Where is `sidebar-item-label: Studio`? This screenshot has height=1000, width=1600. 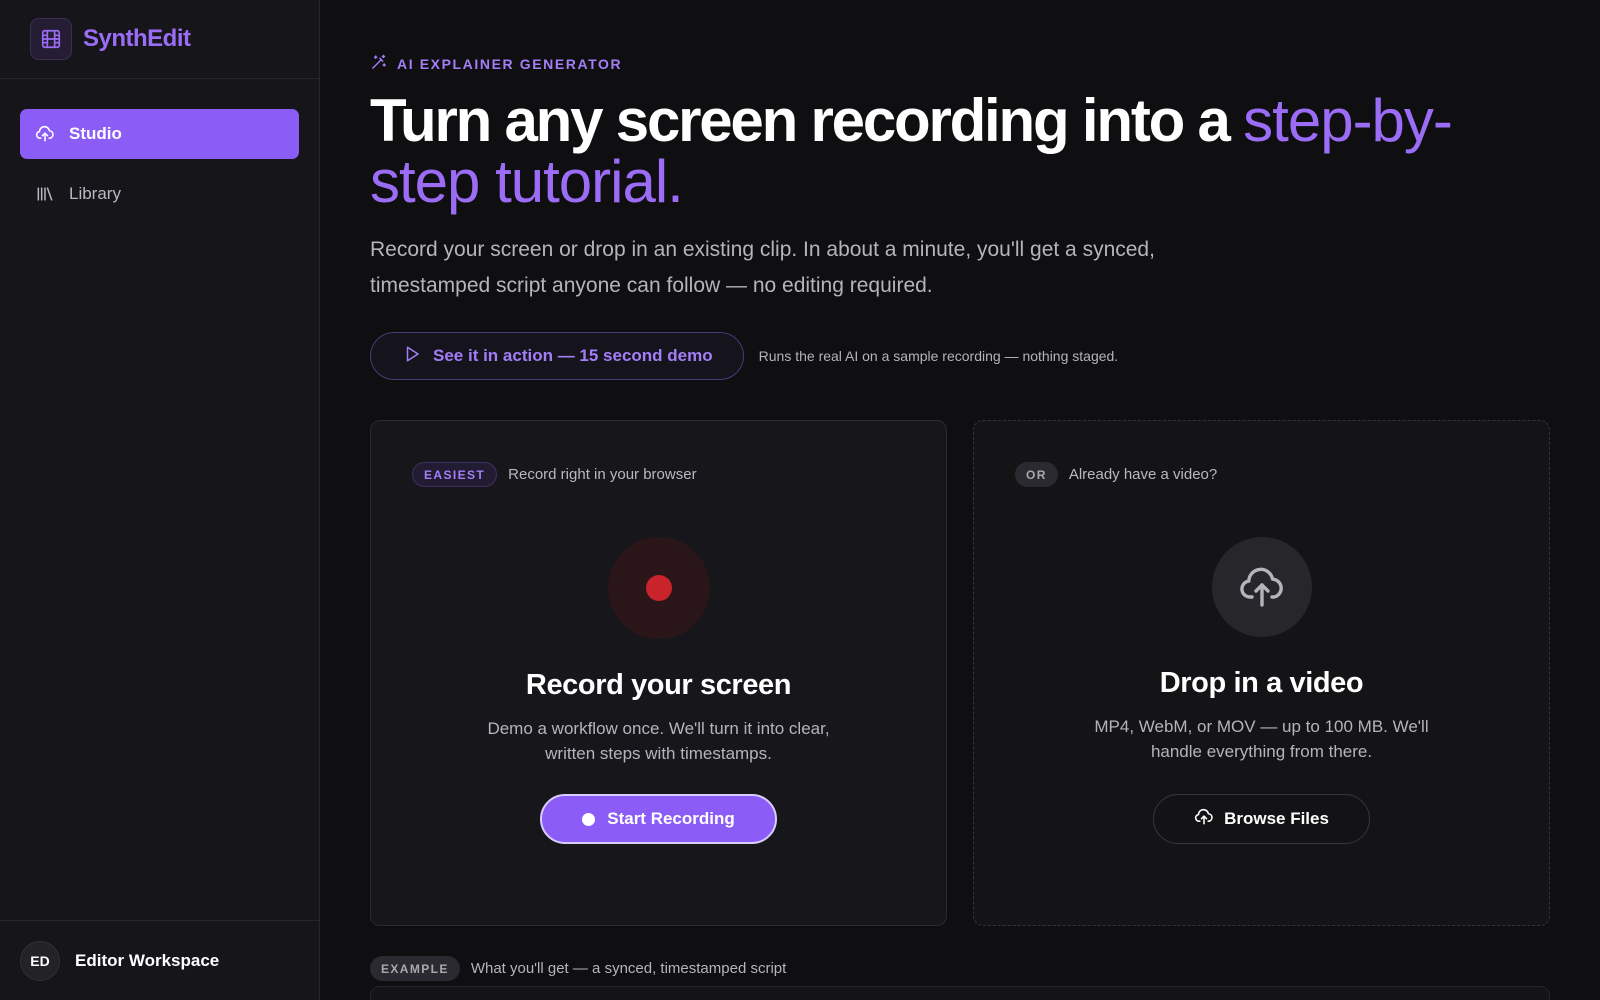
sidebar-item-label: Studio is located at coordinates (95, 133).